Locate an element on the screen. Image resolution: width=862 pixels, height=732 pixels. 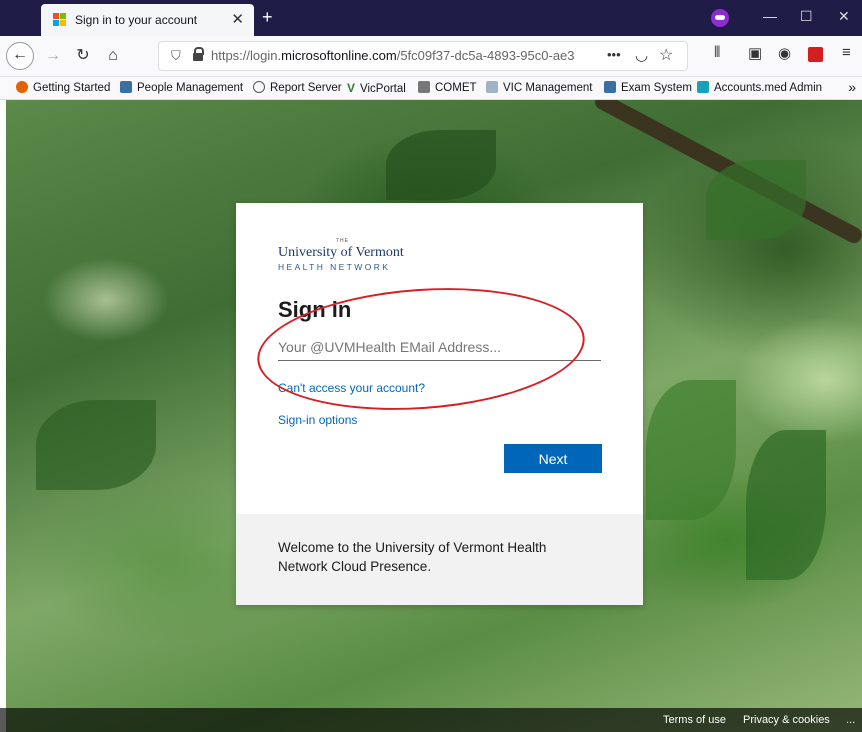
close-window-icon: ✕ is located at coordinates (844, 16).